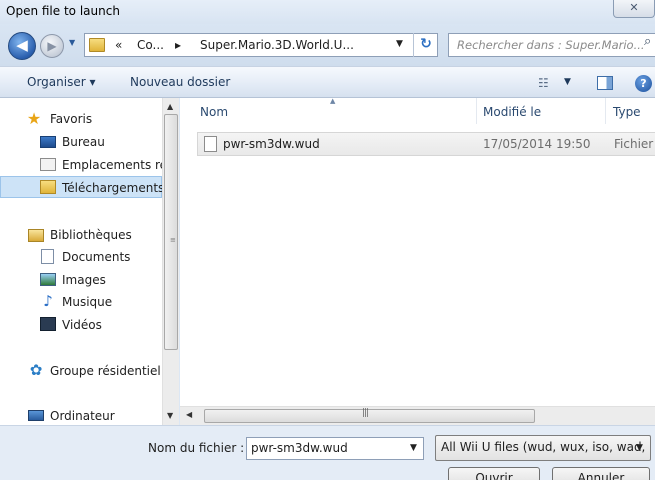 The height and width of the screenshot is (480, 655). What do you see at coordinates (399, 44) in the screenshot?
I see `path-dropdown-icon: ▼` at bounding box center [399, 44].